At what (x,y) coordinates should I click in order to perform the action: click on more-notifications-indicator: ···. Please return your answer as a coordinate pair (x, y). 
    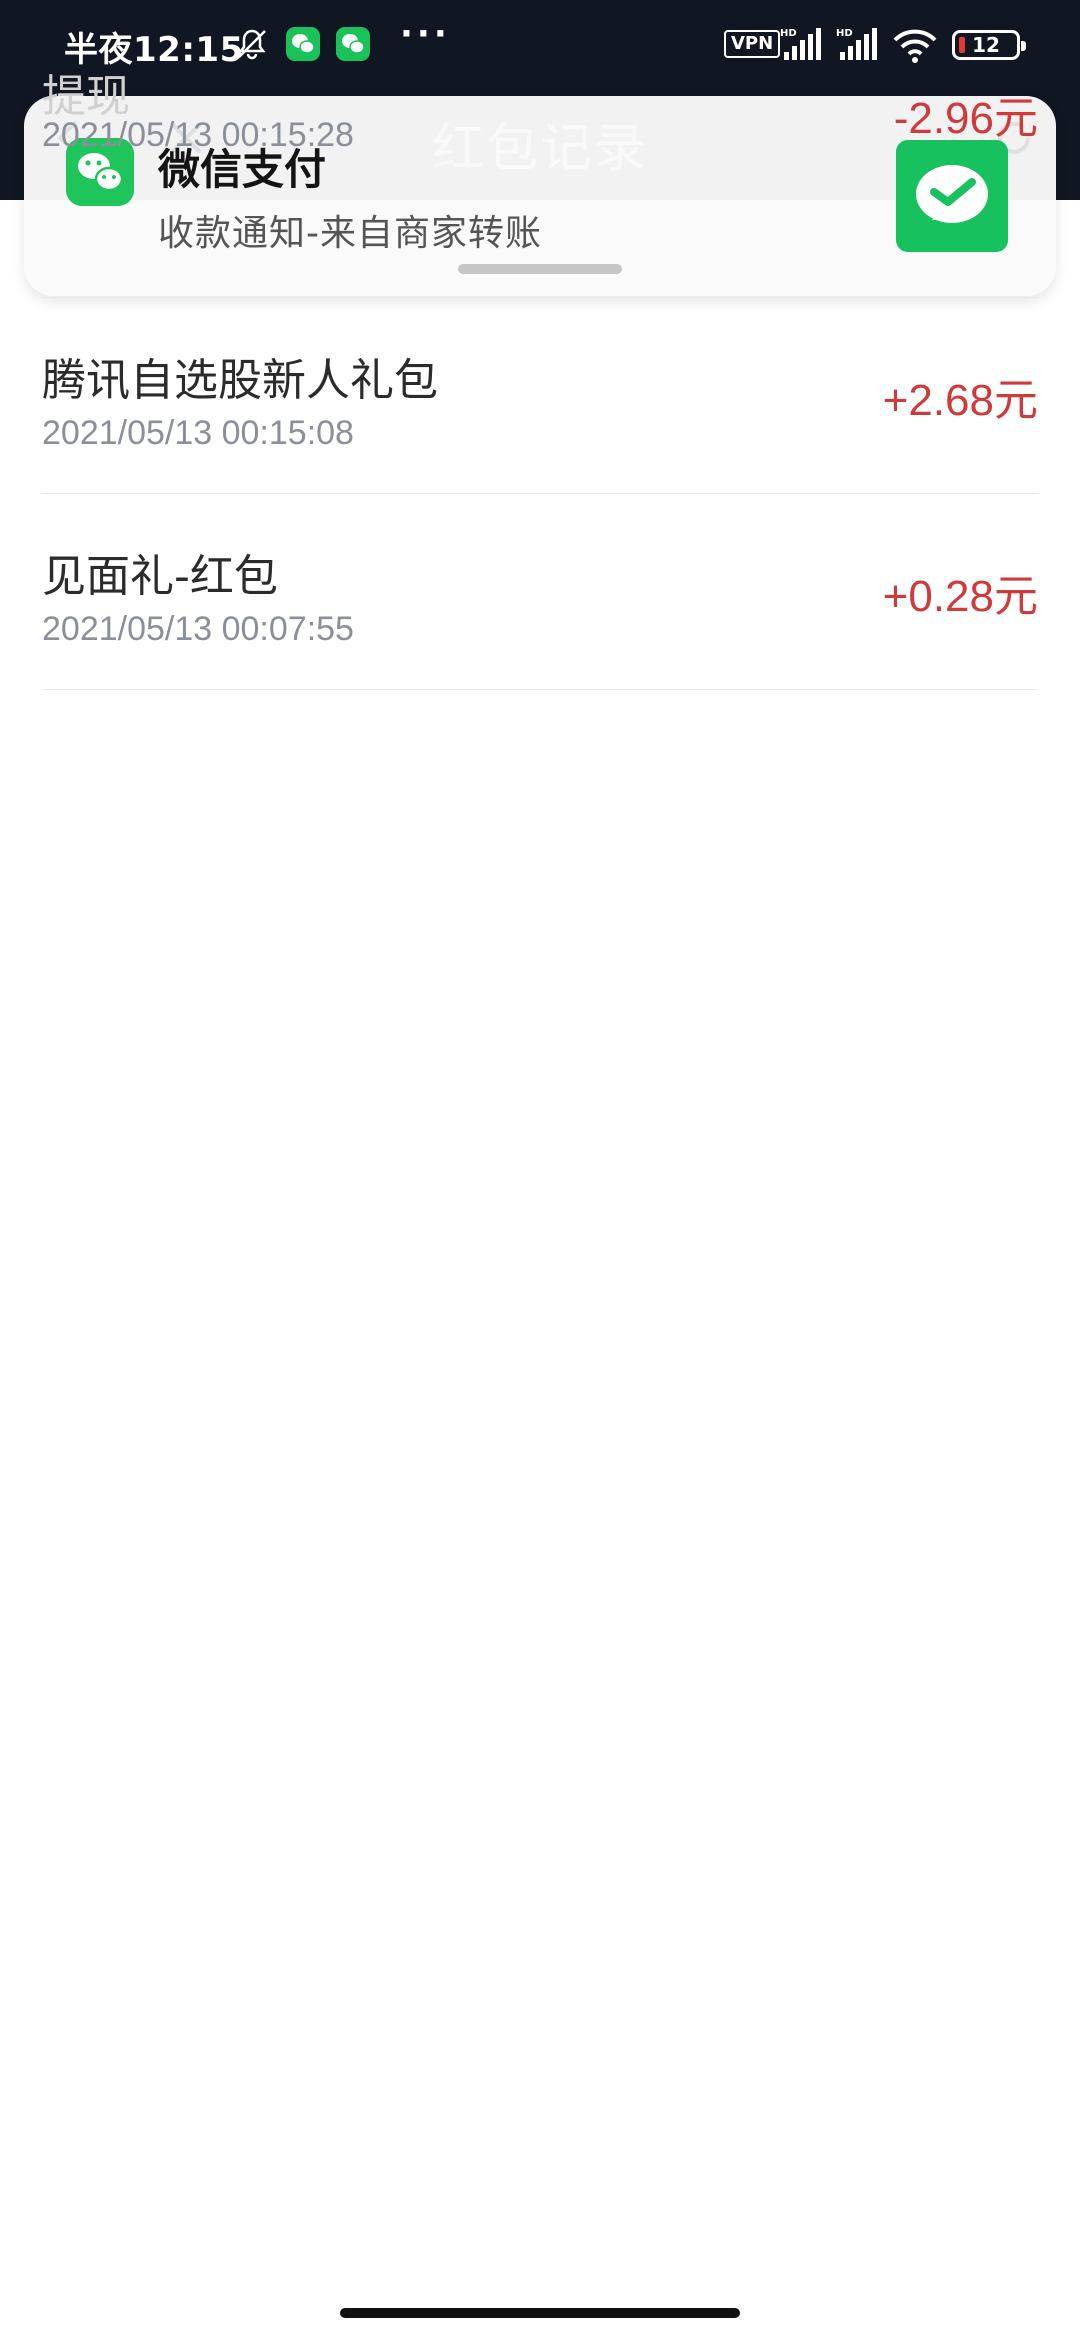
    Looking at the image, I should click on (425, 34).